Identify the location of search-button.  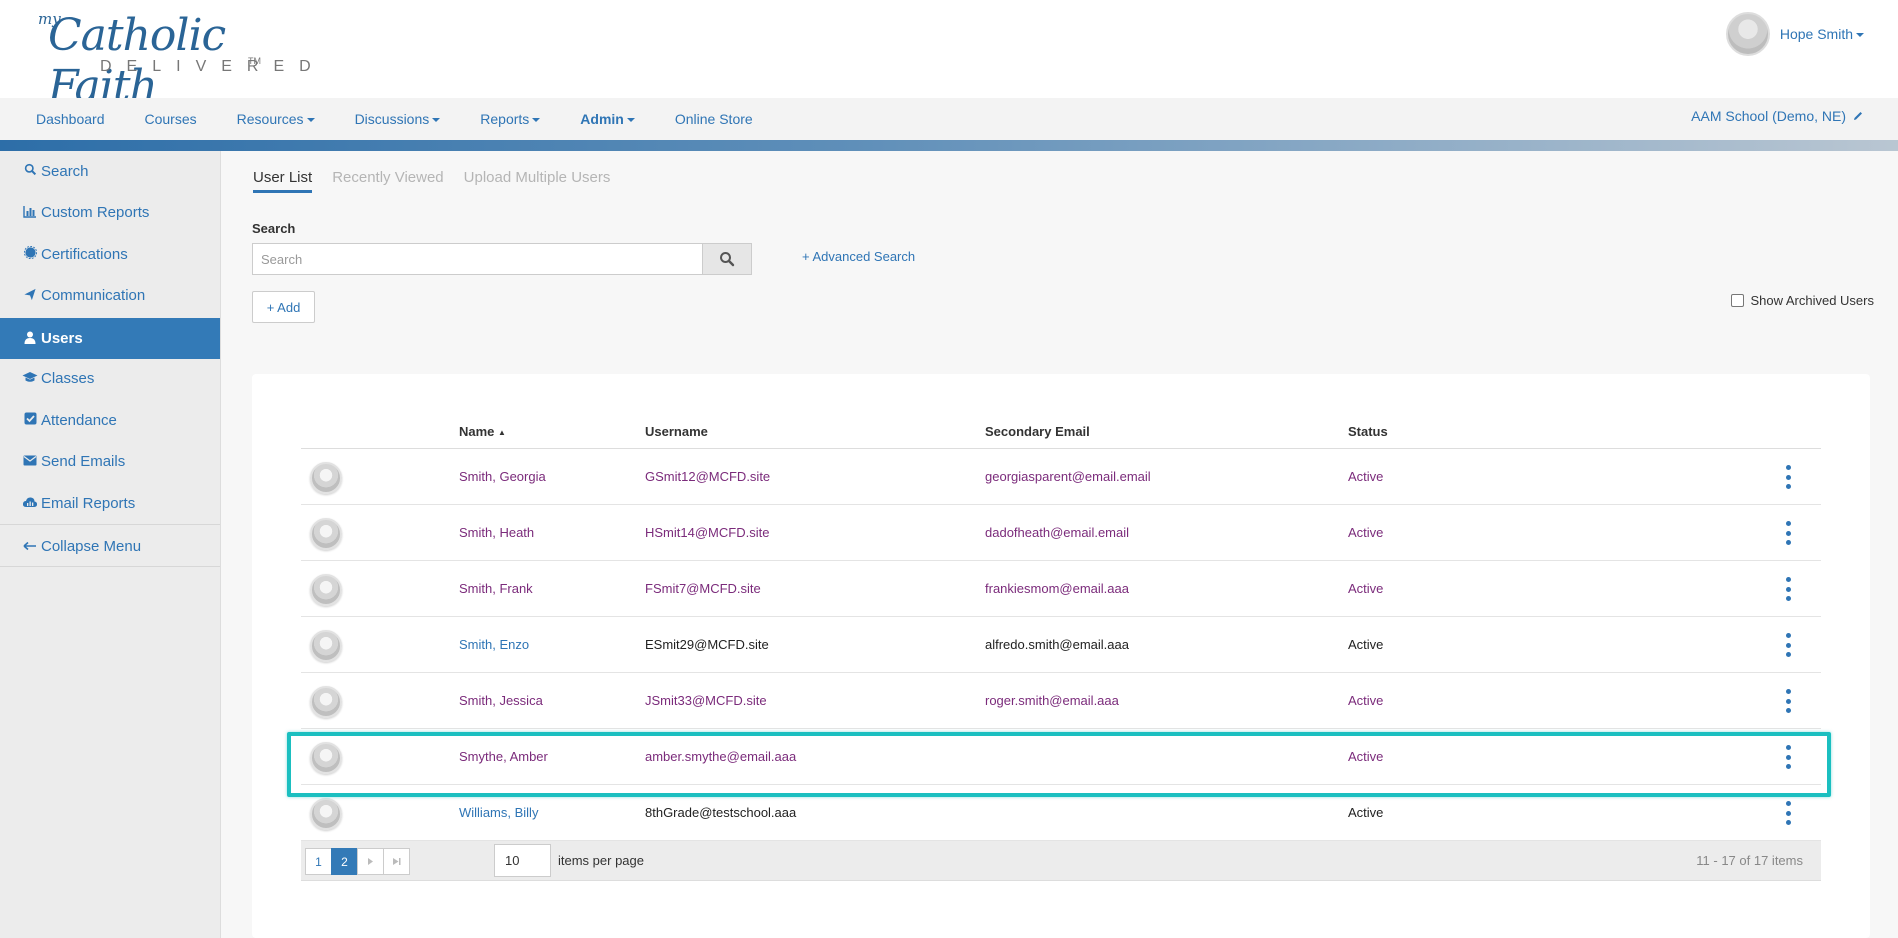
(727, 259).